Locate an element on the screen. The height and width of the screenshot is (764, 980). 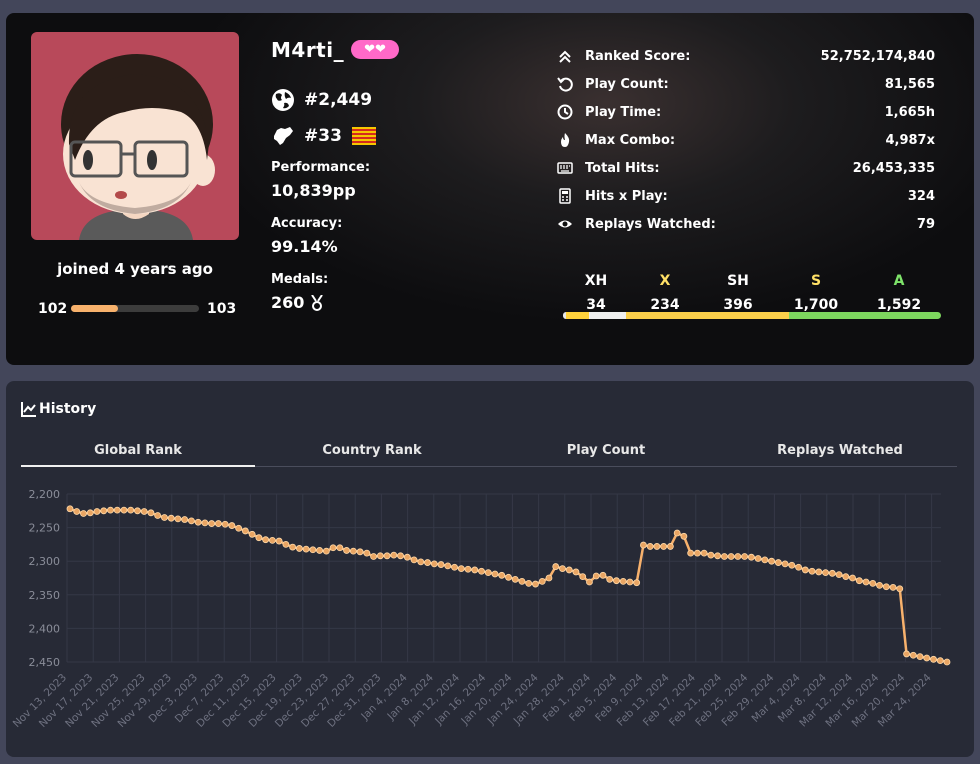
history-title: History is located at coordinates (68, 409).